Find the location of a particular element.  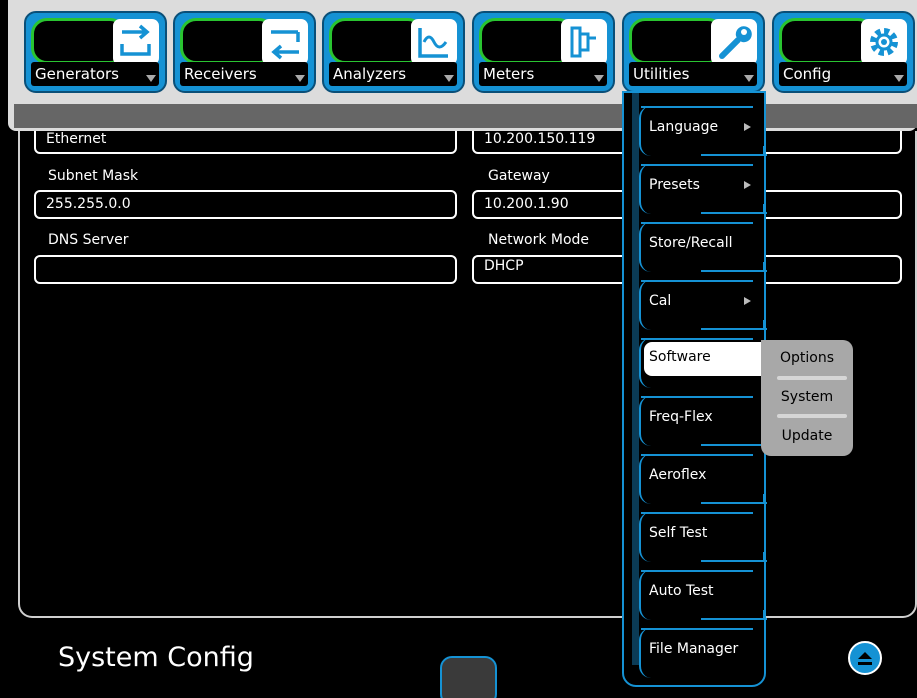

tab-receivers: Receivers is located at coordinates (244, 52).